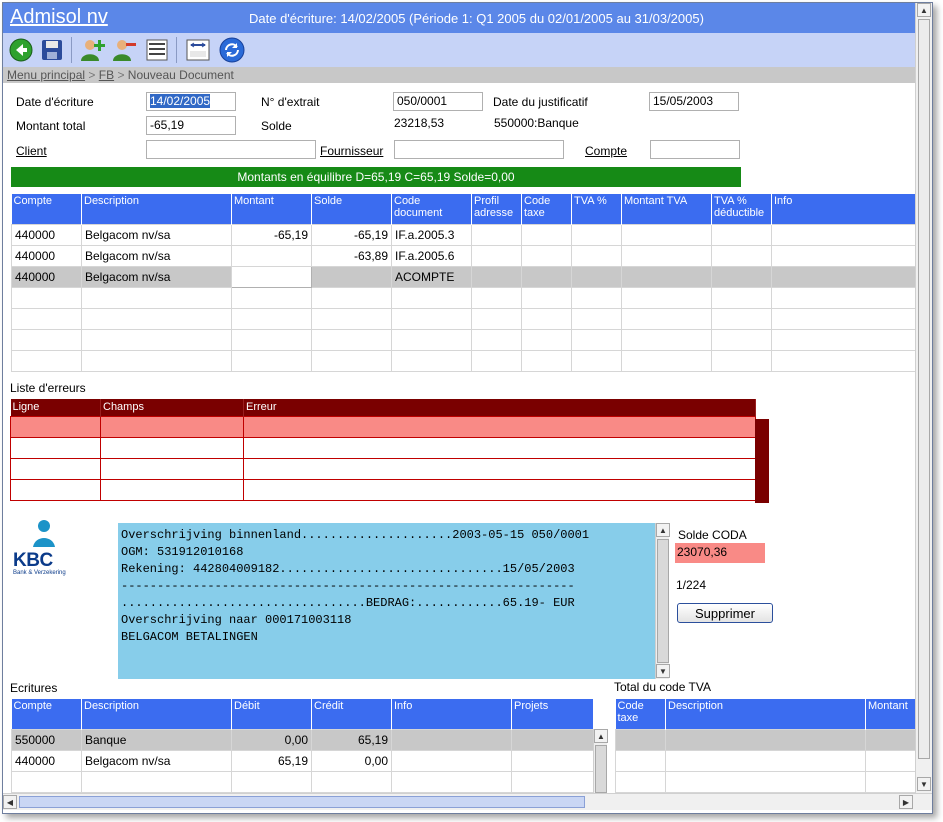  What do you see at coordinates (741, 209) in the screenshot?
I see `col-header: TVA % déductible` at bounding box center [741, 209].